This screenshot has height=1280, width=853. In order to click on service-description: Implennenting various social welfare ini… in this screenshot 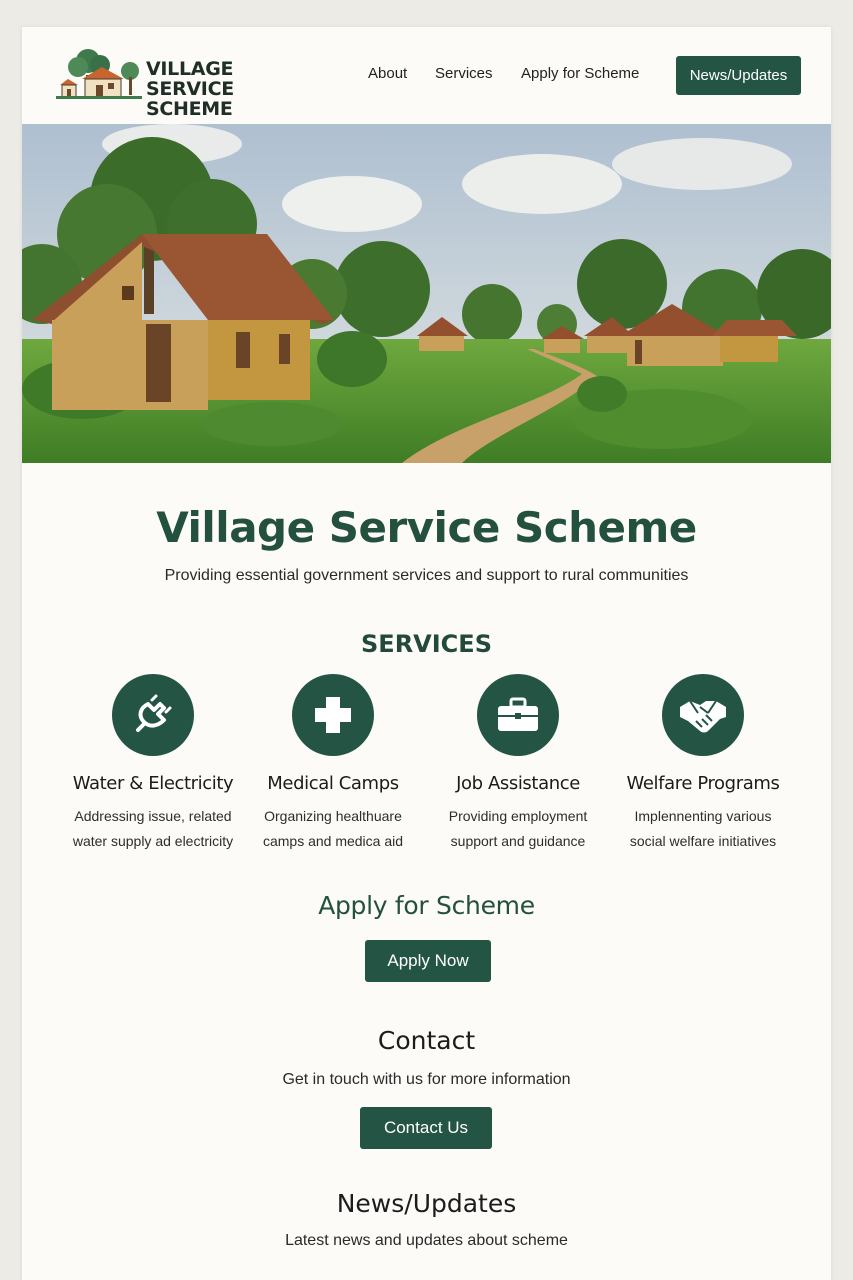, I will do `click(703, 829)`.